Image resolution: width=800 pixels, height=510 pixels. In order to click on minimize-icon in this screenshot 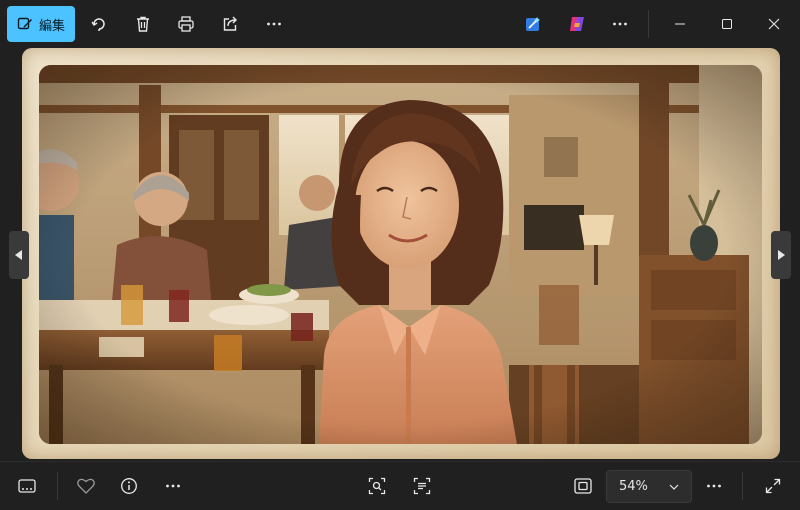, I will do `click(680, 24)`.